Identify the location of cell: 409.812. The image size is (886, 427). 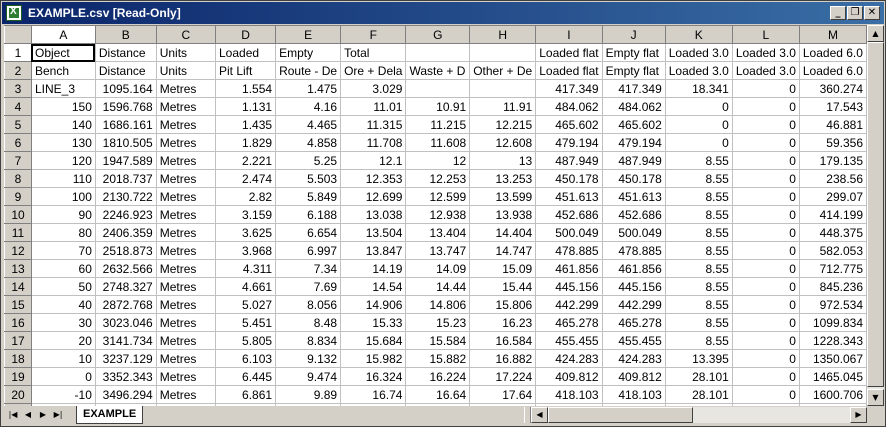
(633, 376).